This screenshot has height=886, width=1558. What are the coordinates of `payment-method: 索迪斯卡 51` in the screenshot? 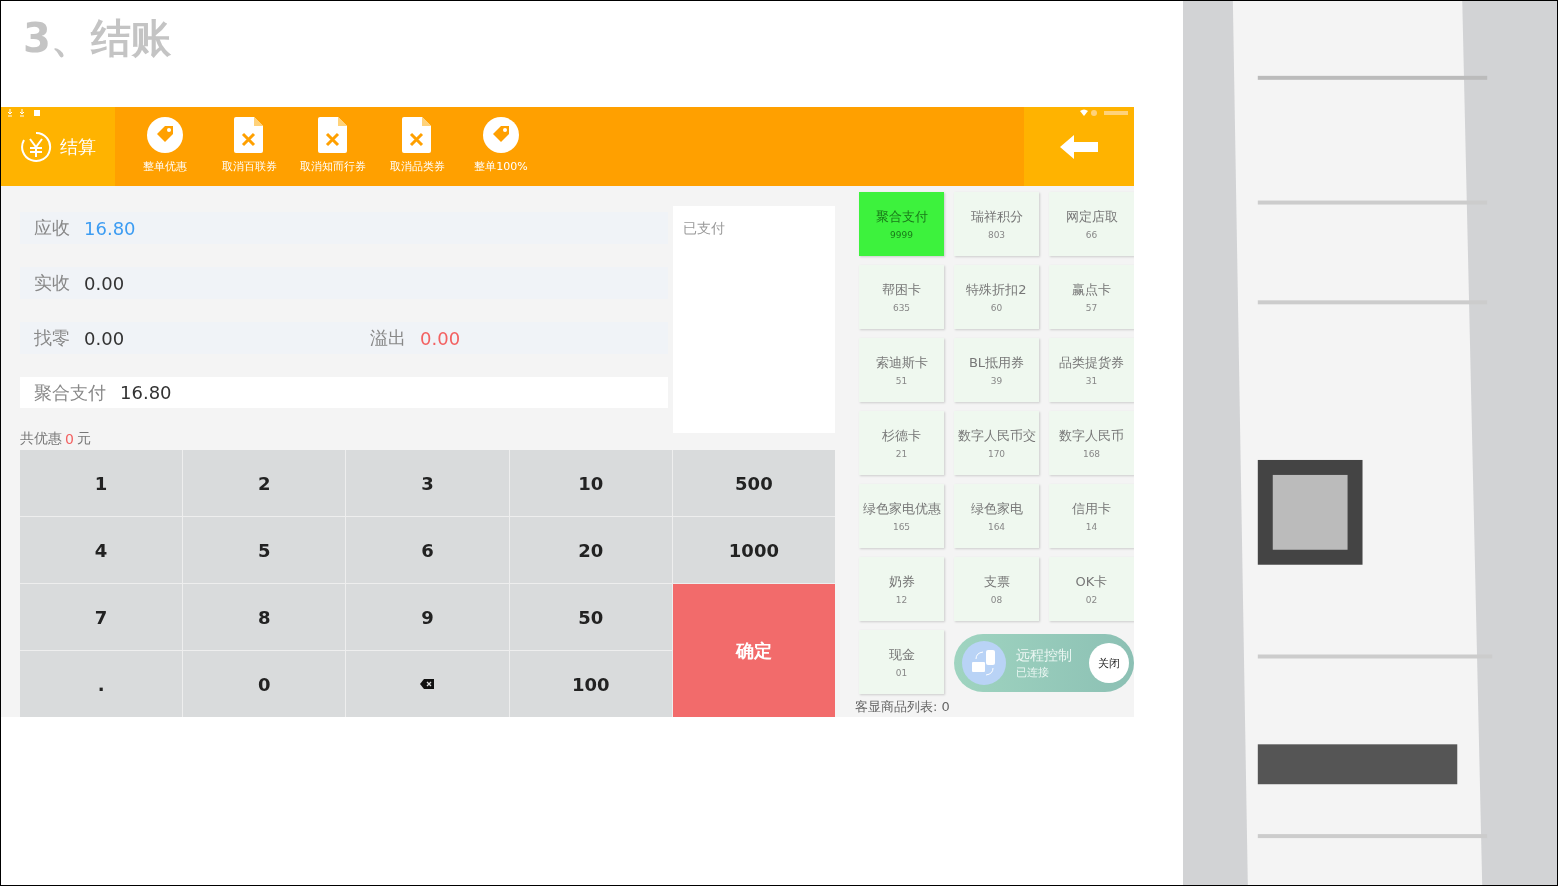 It's located at (901, 370).